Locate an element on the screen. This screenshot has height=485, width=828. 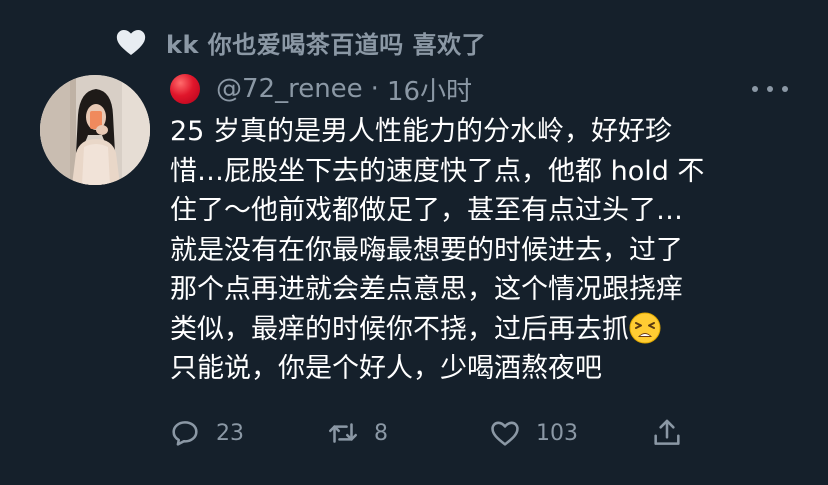
share-icon is located at coordinates (667, 432).